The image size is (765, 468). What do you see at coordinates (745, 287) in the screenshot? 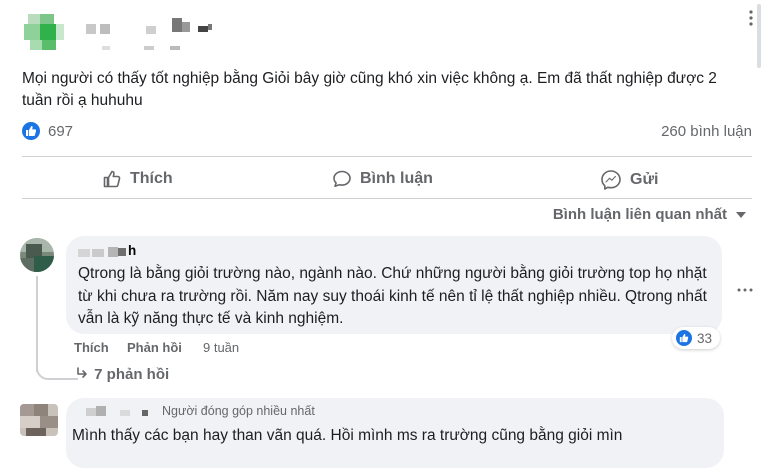
I see `comment1-options-icon` at bounding box center [745, 287].